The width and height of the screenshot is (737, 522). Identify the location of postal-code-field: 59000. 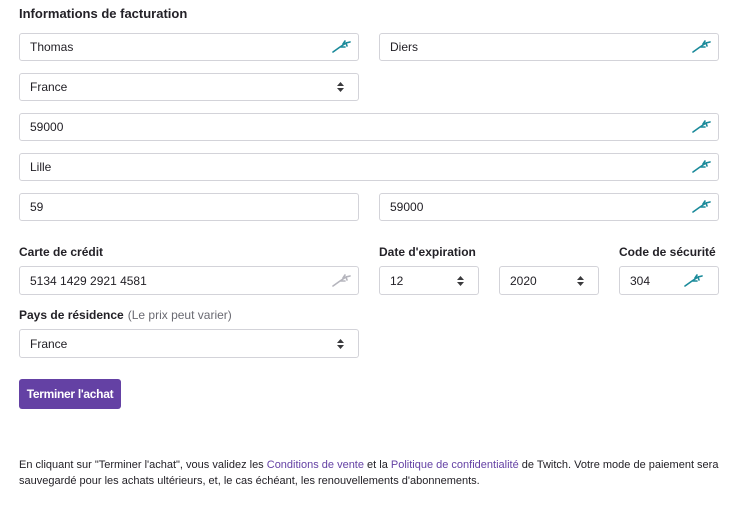
(549, 207).